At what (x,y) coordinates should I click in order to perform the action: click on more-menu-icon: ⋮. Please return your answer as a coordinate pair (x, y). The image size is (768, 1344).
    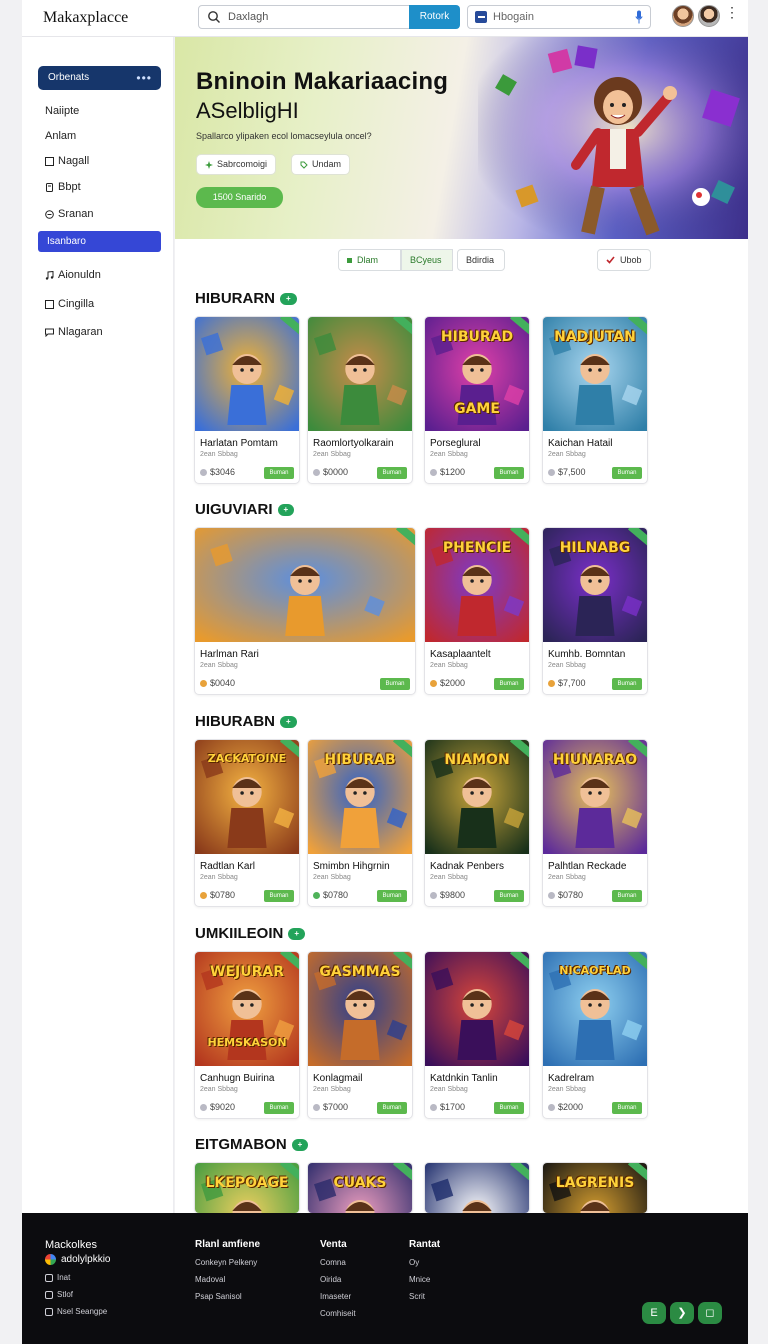
    Looking at the image, I should click on (732, 12).